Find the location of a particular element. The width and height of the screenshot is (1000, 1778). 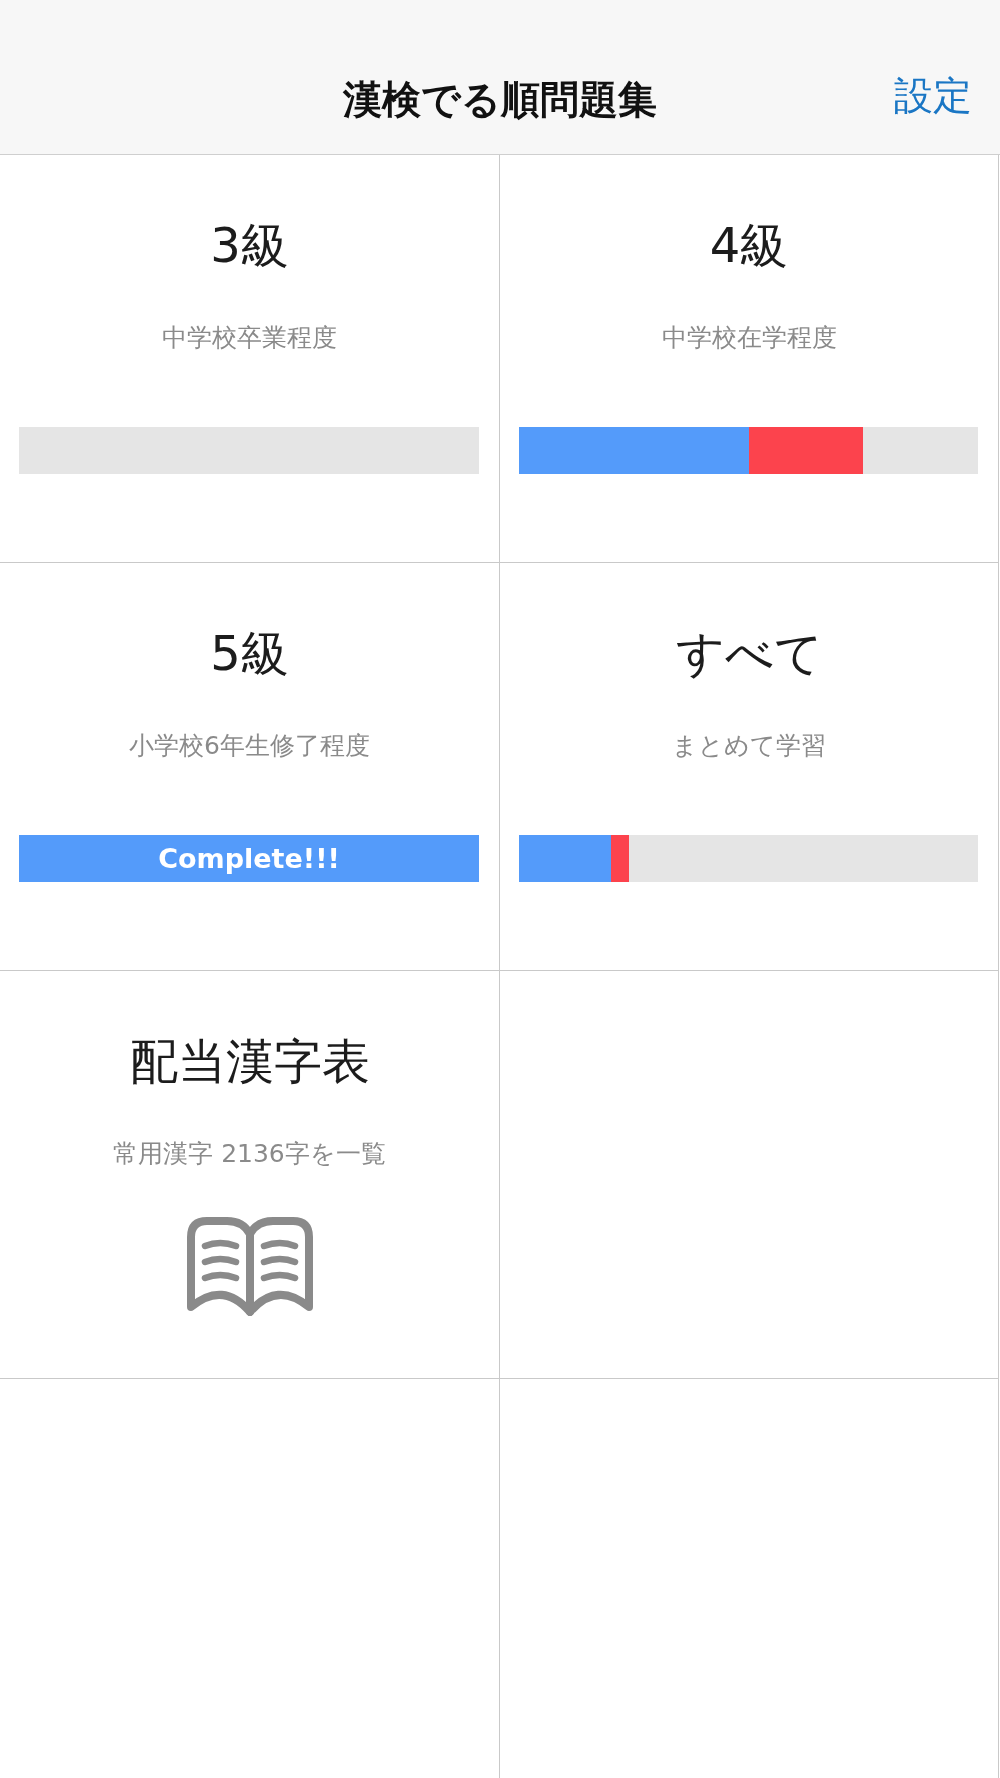

tile-title: 3級 is located at coordinates (249, 245).